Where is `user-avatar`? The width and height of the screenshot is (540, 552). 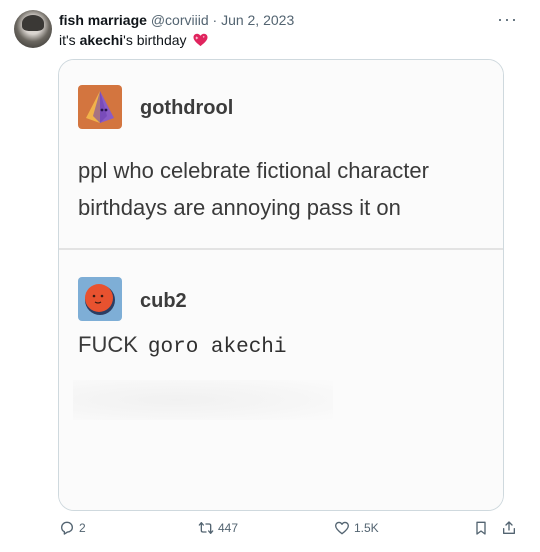 user-avatar is located at coordinates (33, 29).